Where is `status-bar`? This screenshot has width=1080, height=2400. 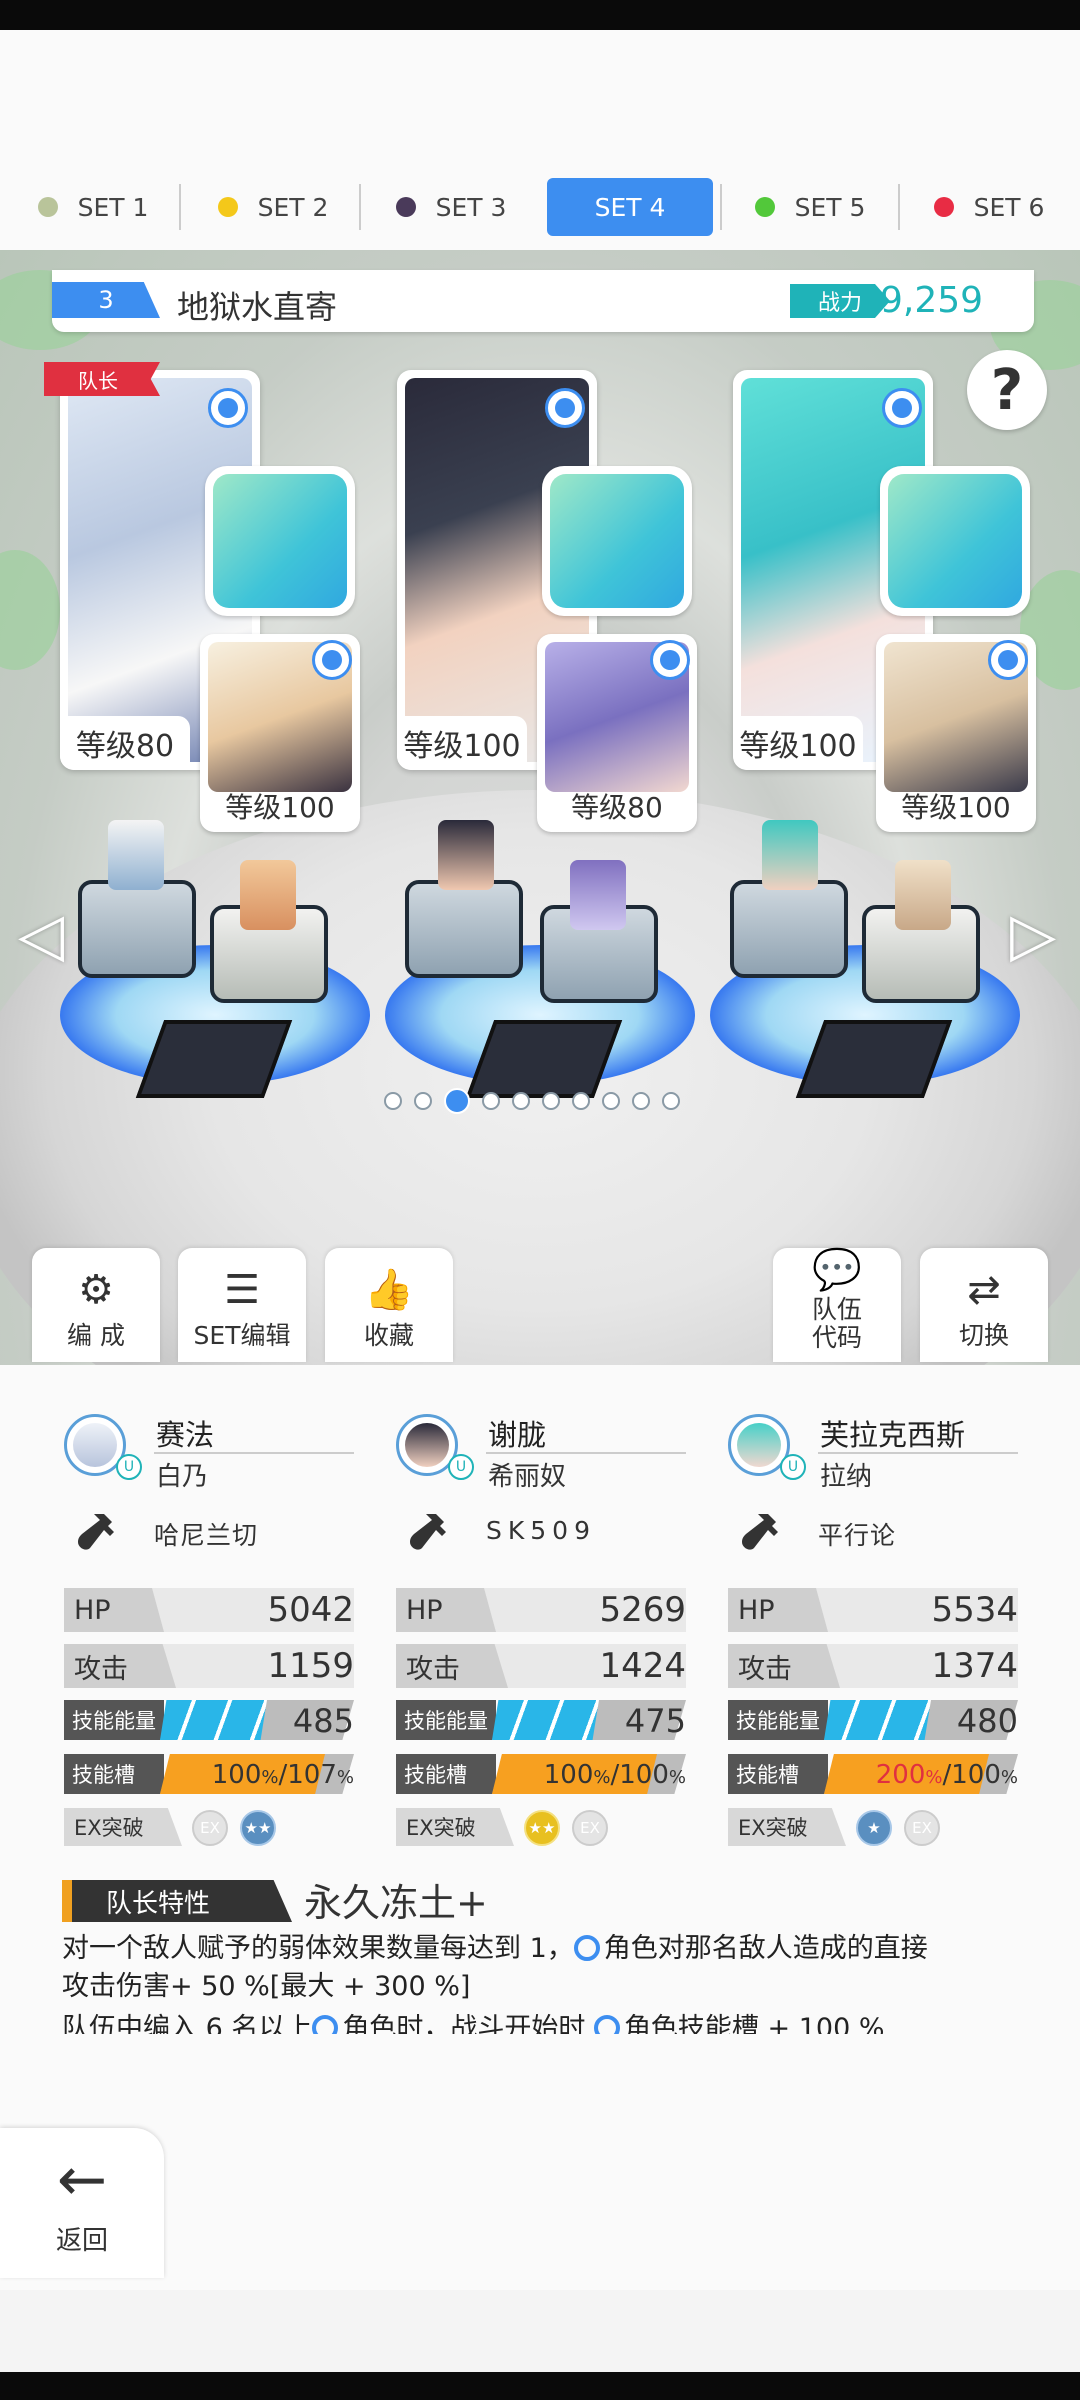
status-bar is located at coordinates (540, 15).